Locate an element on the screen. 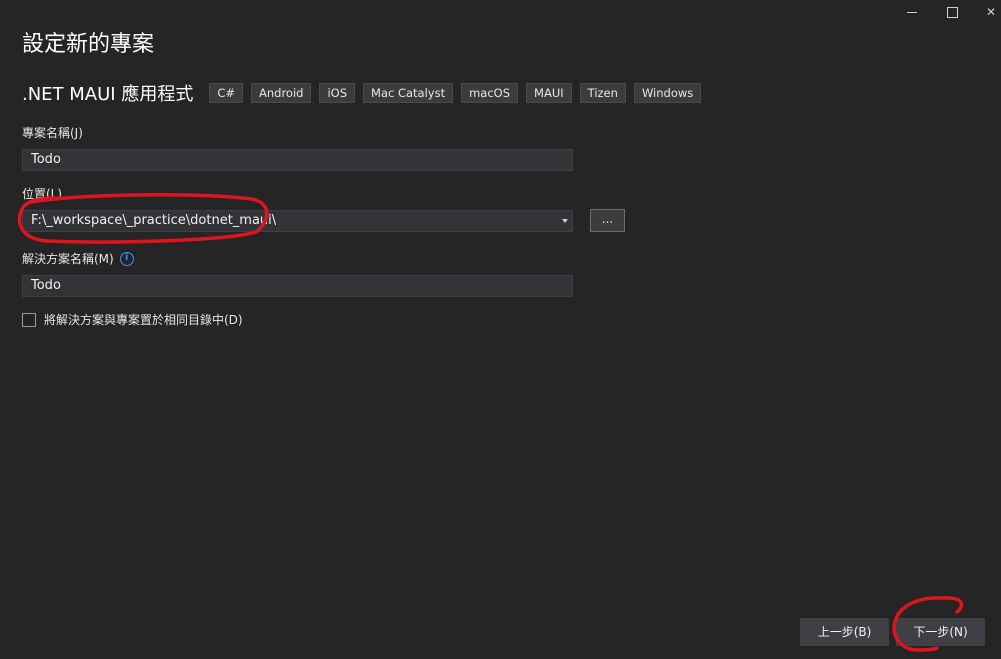 Image resolution: width=1001 pixels, height=659 pixels. solution-name-label: 解決方案名稱(M) is located at coordinates (68, 259).